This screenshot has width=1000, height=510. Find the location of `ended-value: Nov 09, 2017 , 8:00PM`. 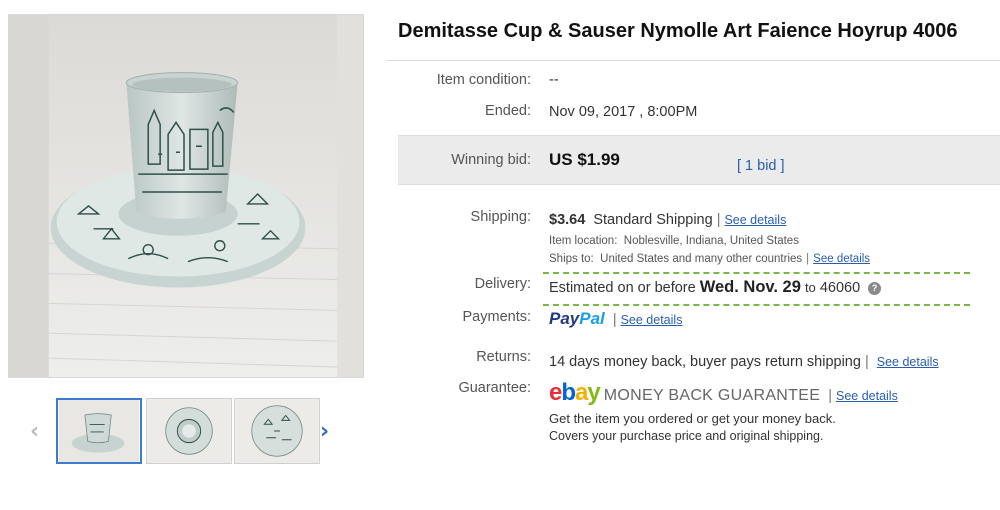

ended-value: Nov 09, 2017 , 8:00PM is located at coordinates (623, 112).